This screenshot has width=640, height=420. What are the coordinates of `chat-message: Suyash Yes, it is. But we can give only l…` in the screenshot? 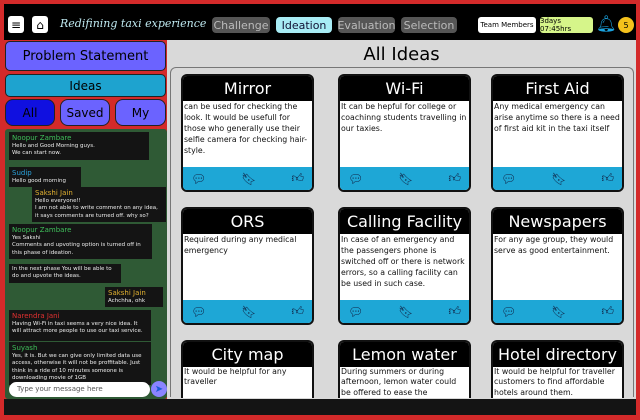 It's located at (80, 363).